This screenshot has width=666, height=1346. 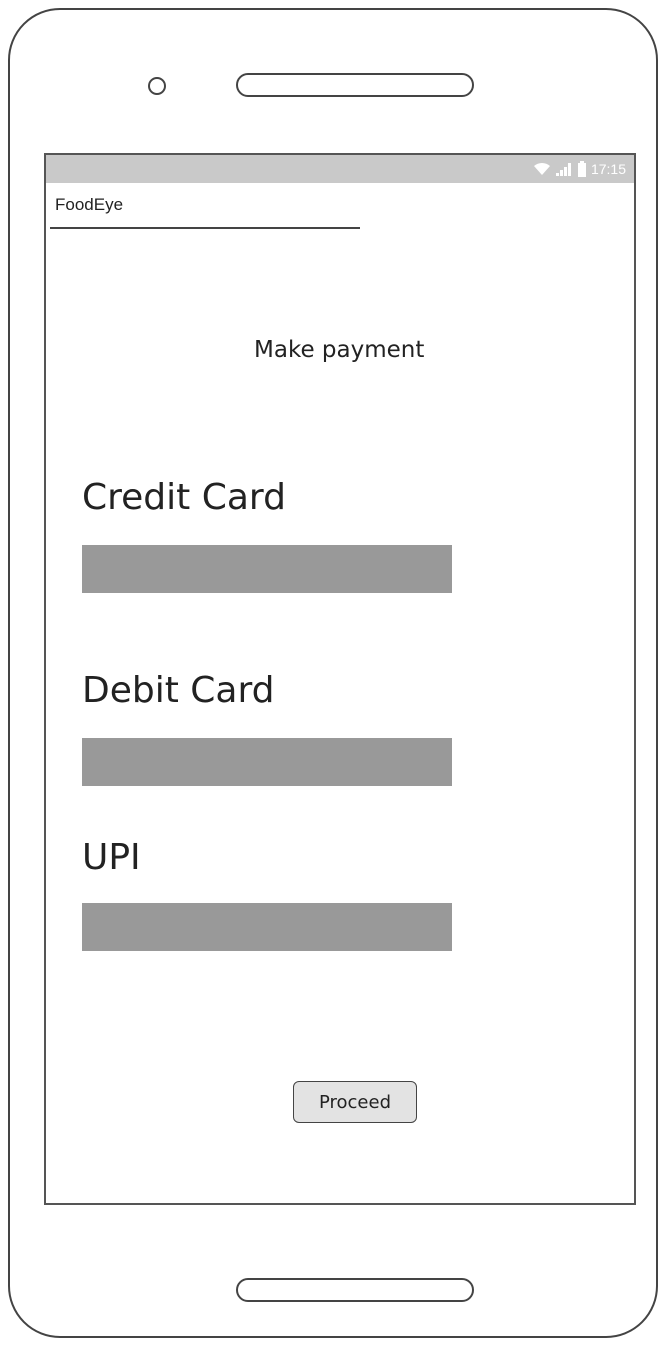 I want to click on upi-label: UPI, so click(x=111, y=857).